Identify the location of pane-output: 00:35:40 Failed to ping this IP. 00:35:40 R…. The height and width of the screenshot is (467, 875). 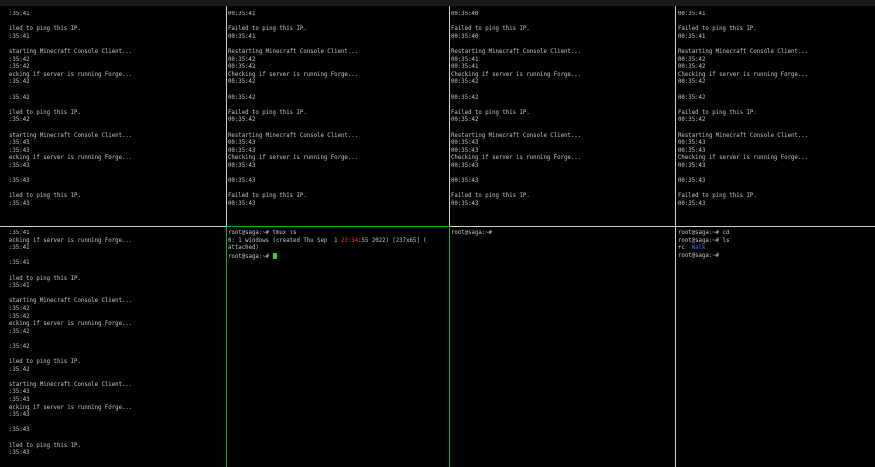
(562, 109).